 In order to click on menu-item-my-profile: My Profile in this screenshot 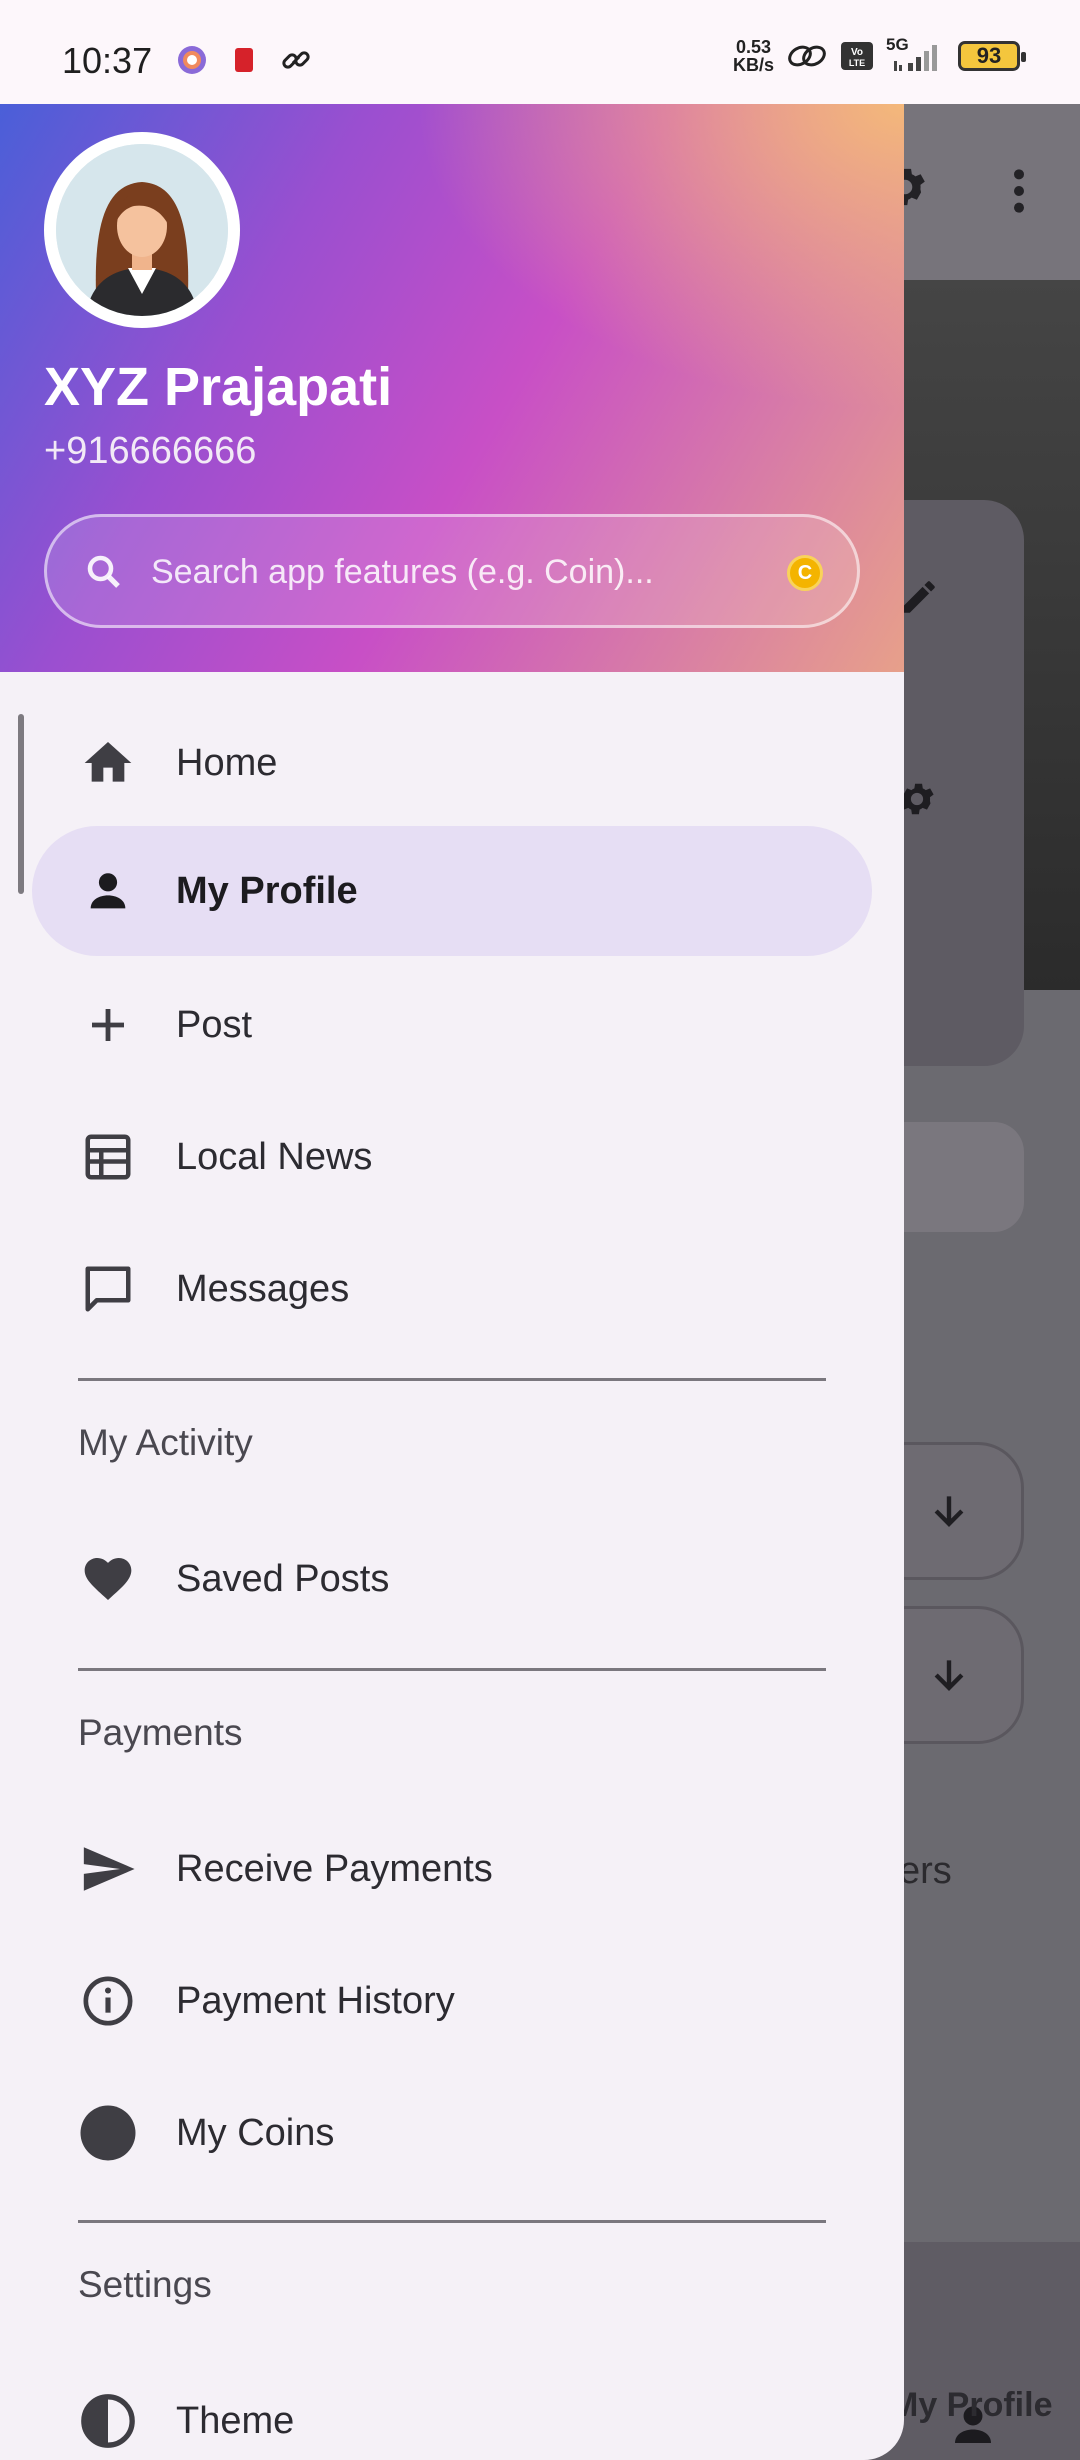, I will do `click(452, 891)`.